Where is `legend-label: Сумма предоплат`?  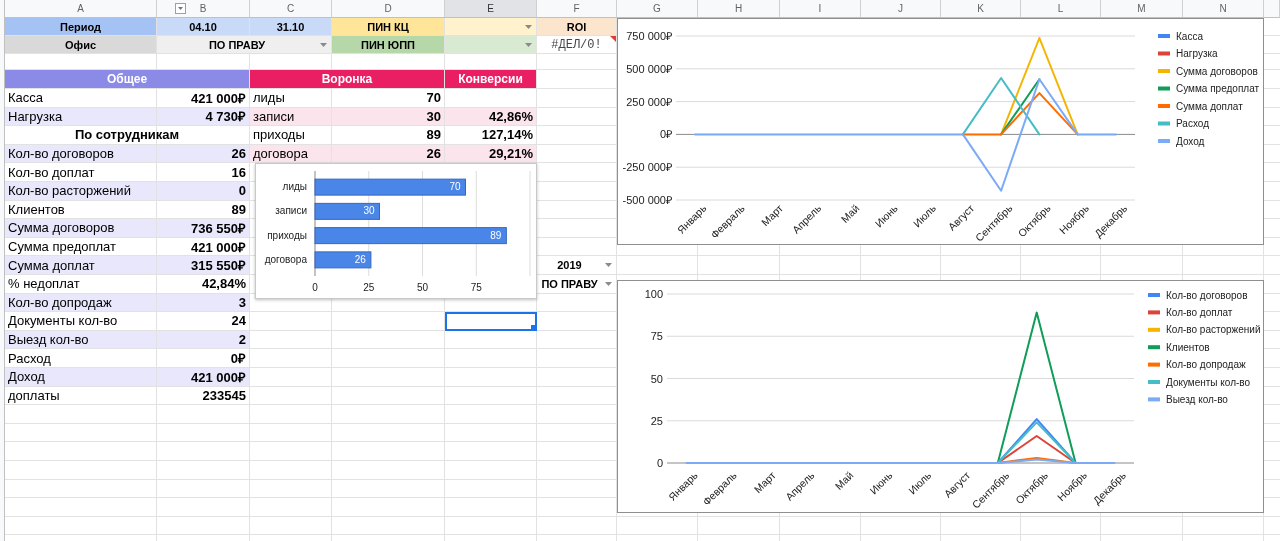
legend-label: Сумма предоплат is located at coordinates (1218, 88).